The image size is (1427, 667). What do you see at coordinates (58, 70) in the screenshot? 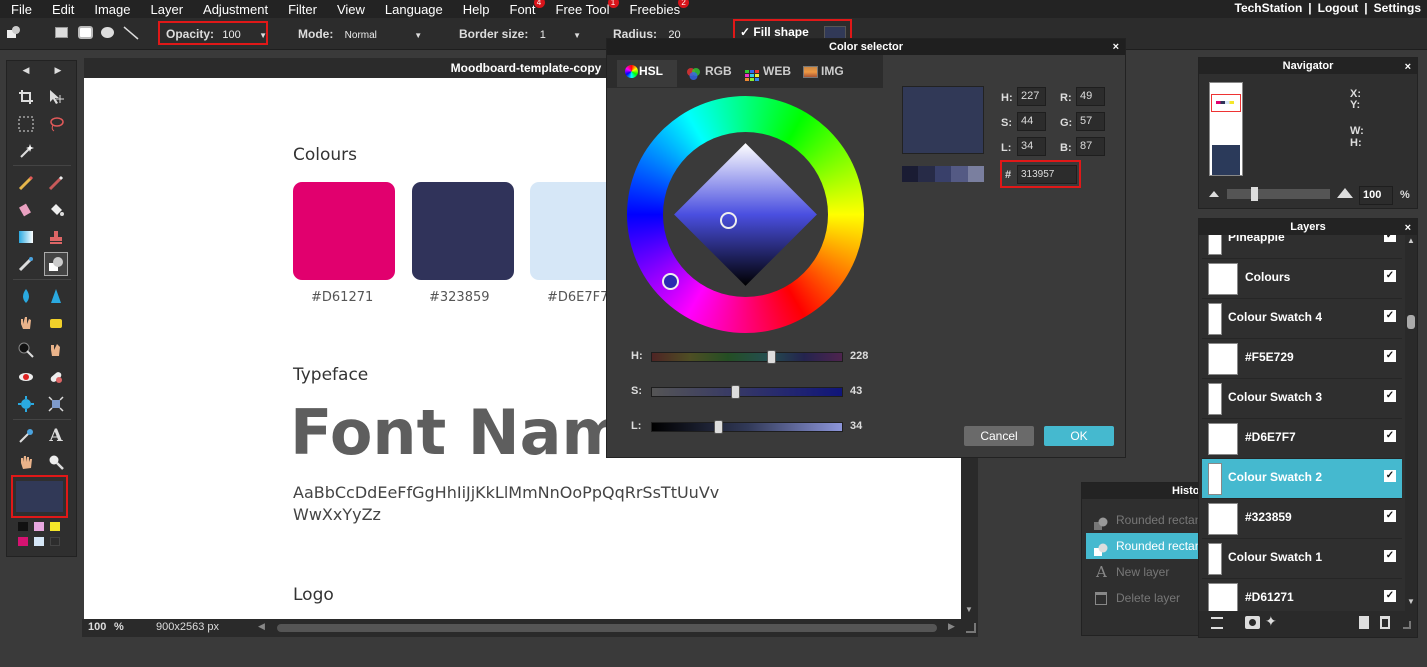
I see `tools-collapse-right-icon: ▶` at bounding box center [58, 70].